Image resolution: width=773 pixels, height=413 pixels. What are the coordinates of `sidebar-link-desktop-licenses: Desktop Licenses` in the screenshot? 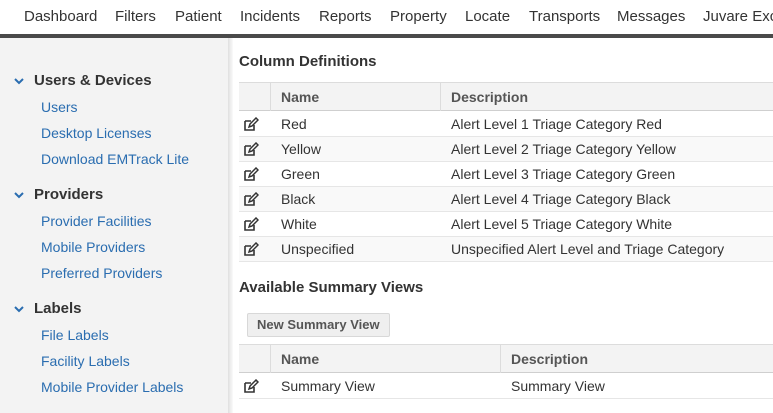 It's located at (96, 133).